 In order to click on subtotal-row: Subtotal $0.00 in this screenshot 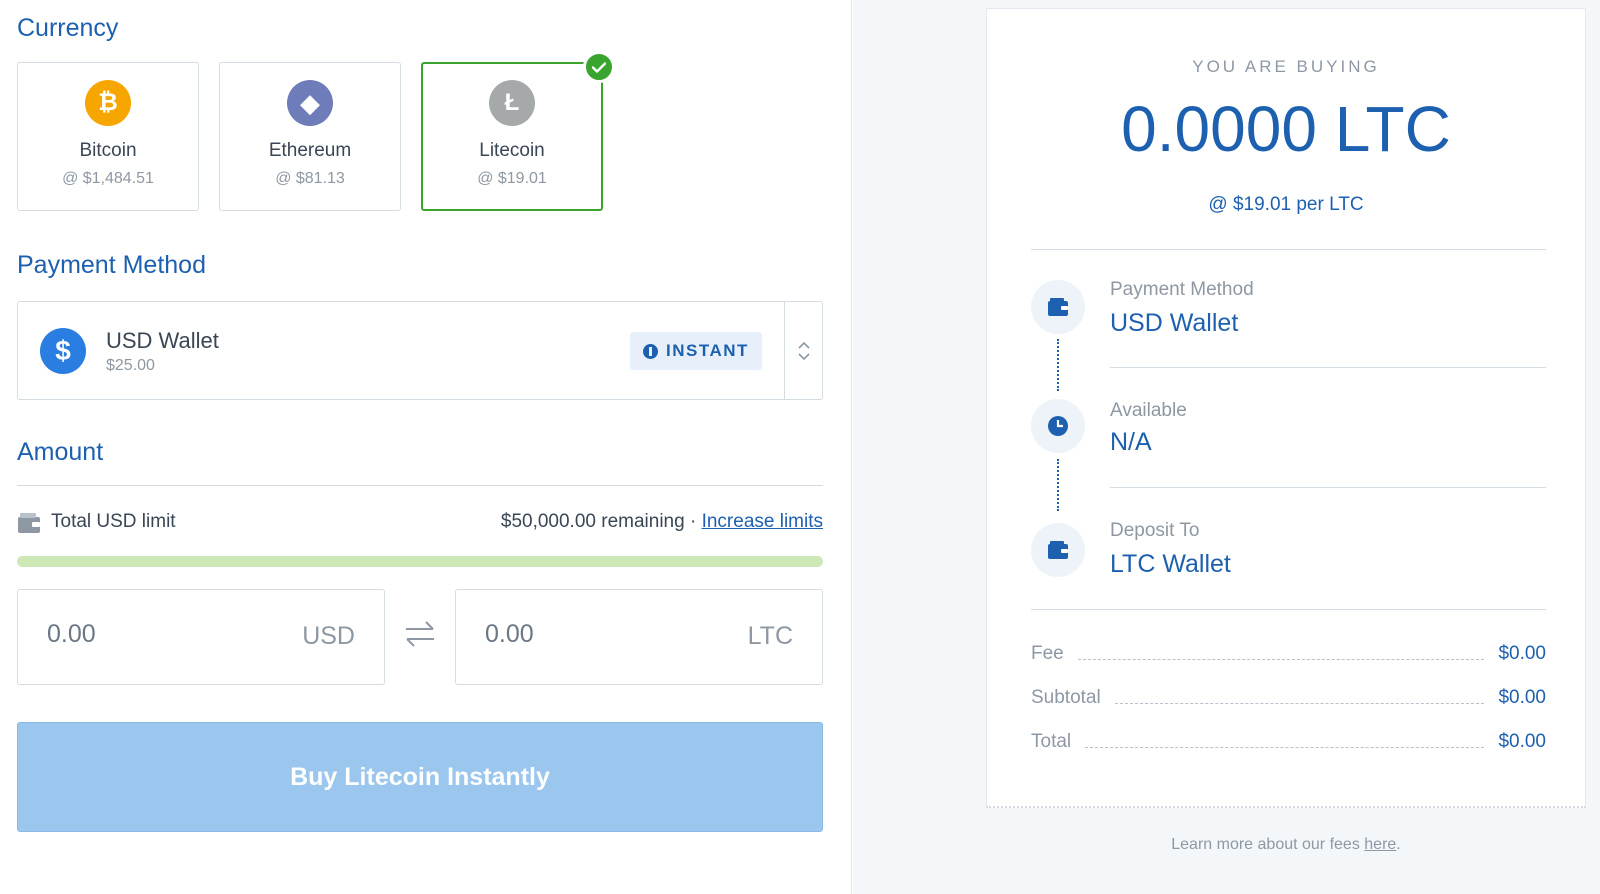, I will do `click(1288, 698)`.